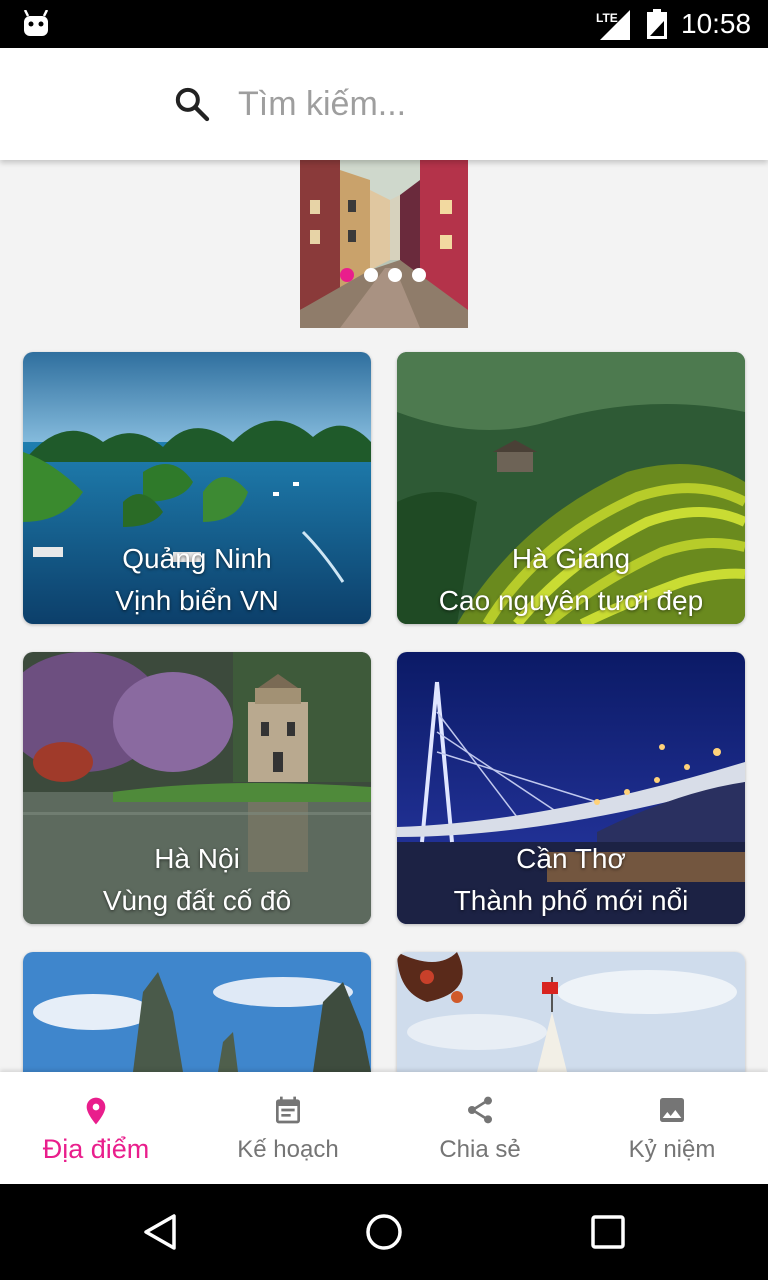 This screenshot has width=768, height=1280. I want to click on search-bar, so click(384, 104).